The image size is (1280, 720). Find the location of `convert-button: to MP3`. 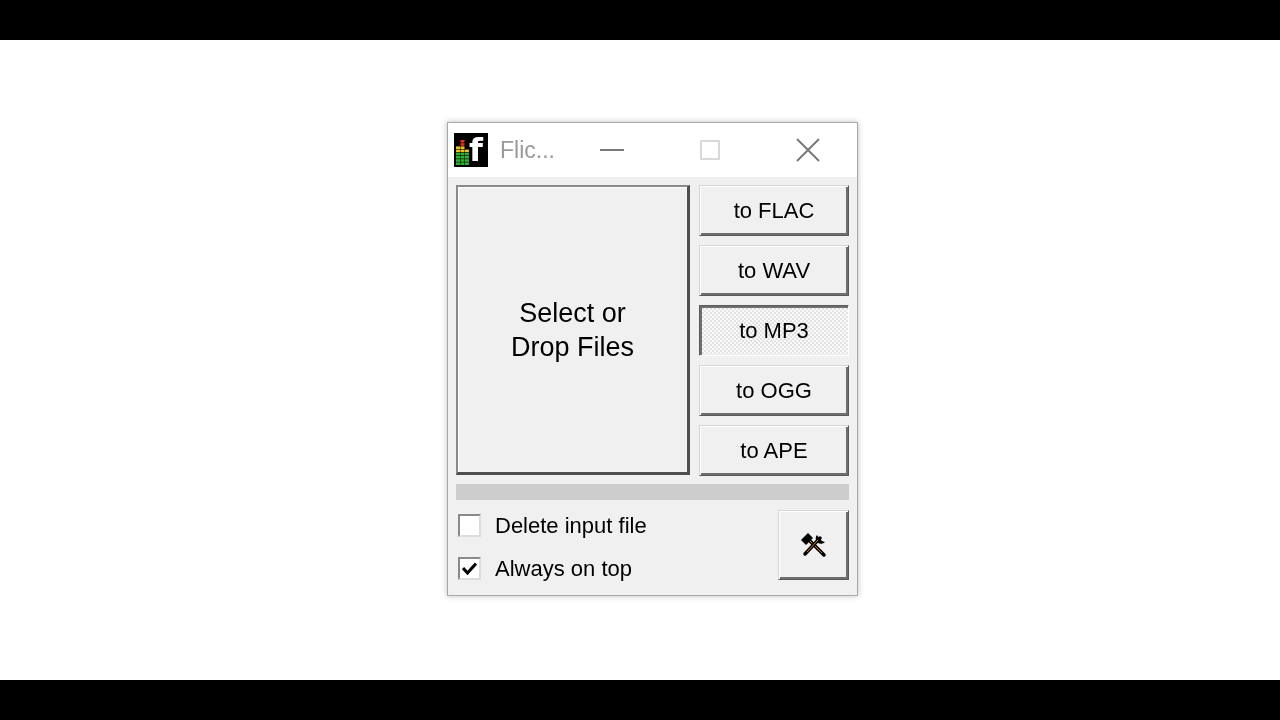

convert-button: to MP3 is located at coordinates (774, 330).